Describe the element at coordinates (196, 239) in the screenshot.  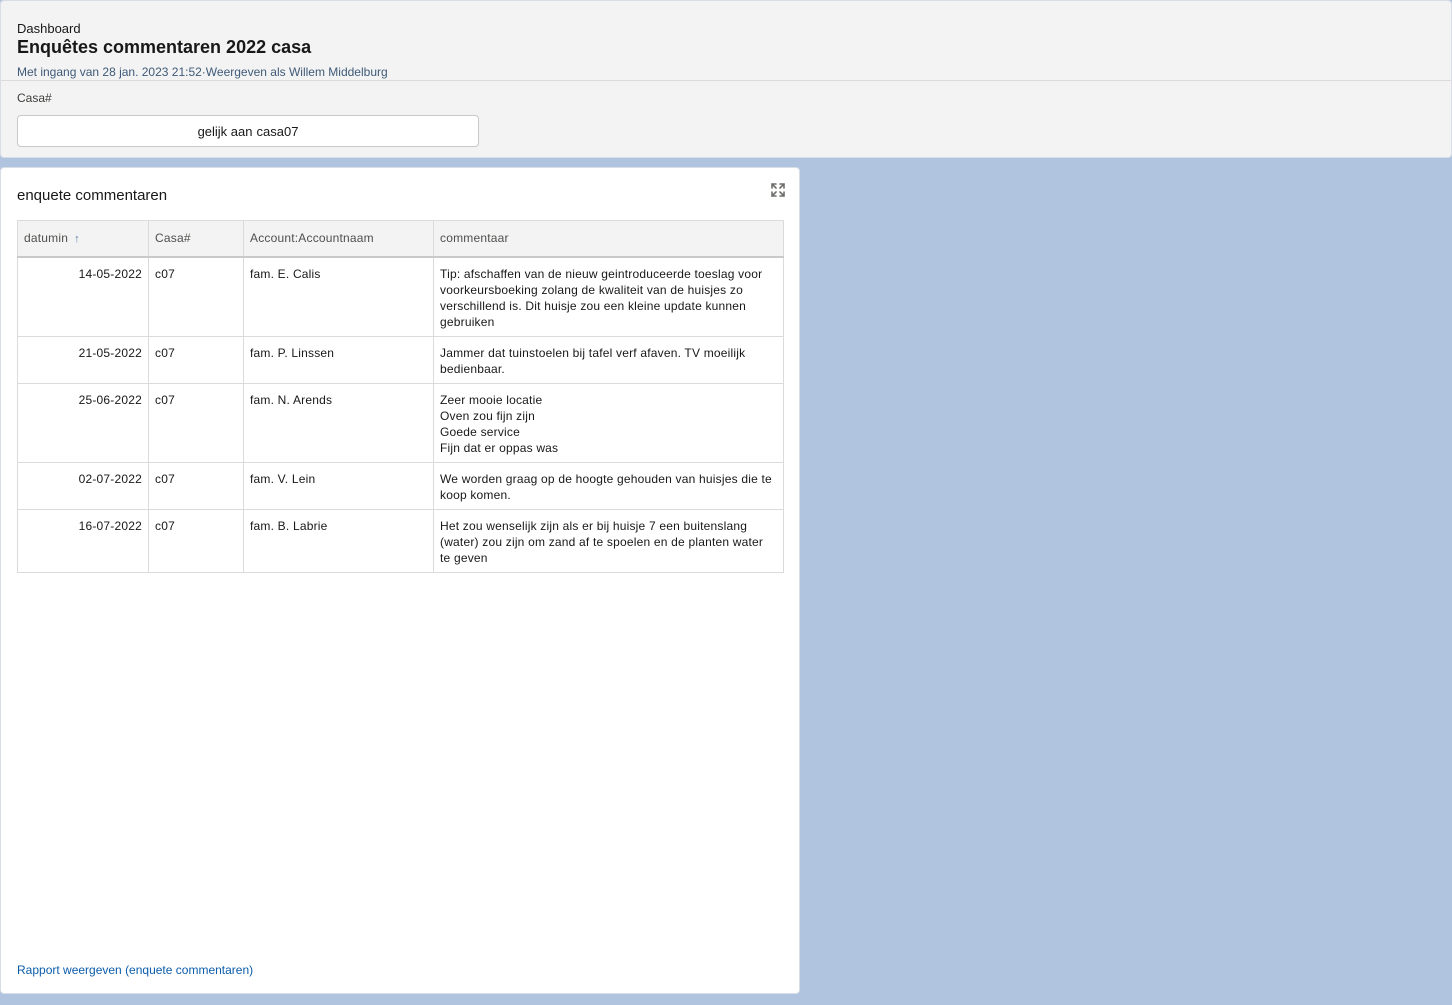
I see `column-header-casa: Casa#` at that location.